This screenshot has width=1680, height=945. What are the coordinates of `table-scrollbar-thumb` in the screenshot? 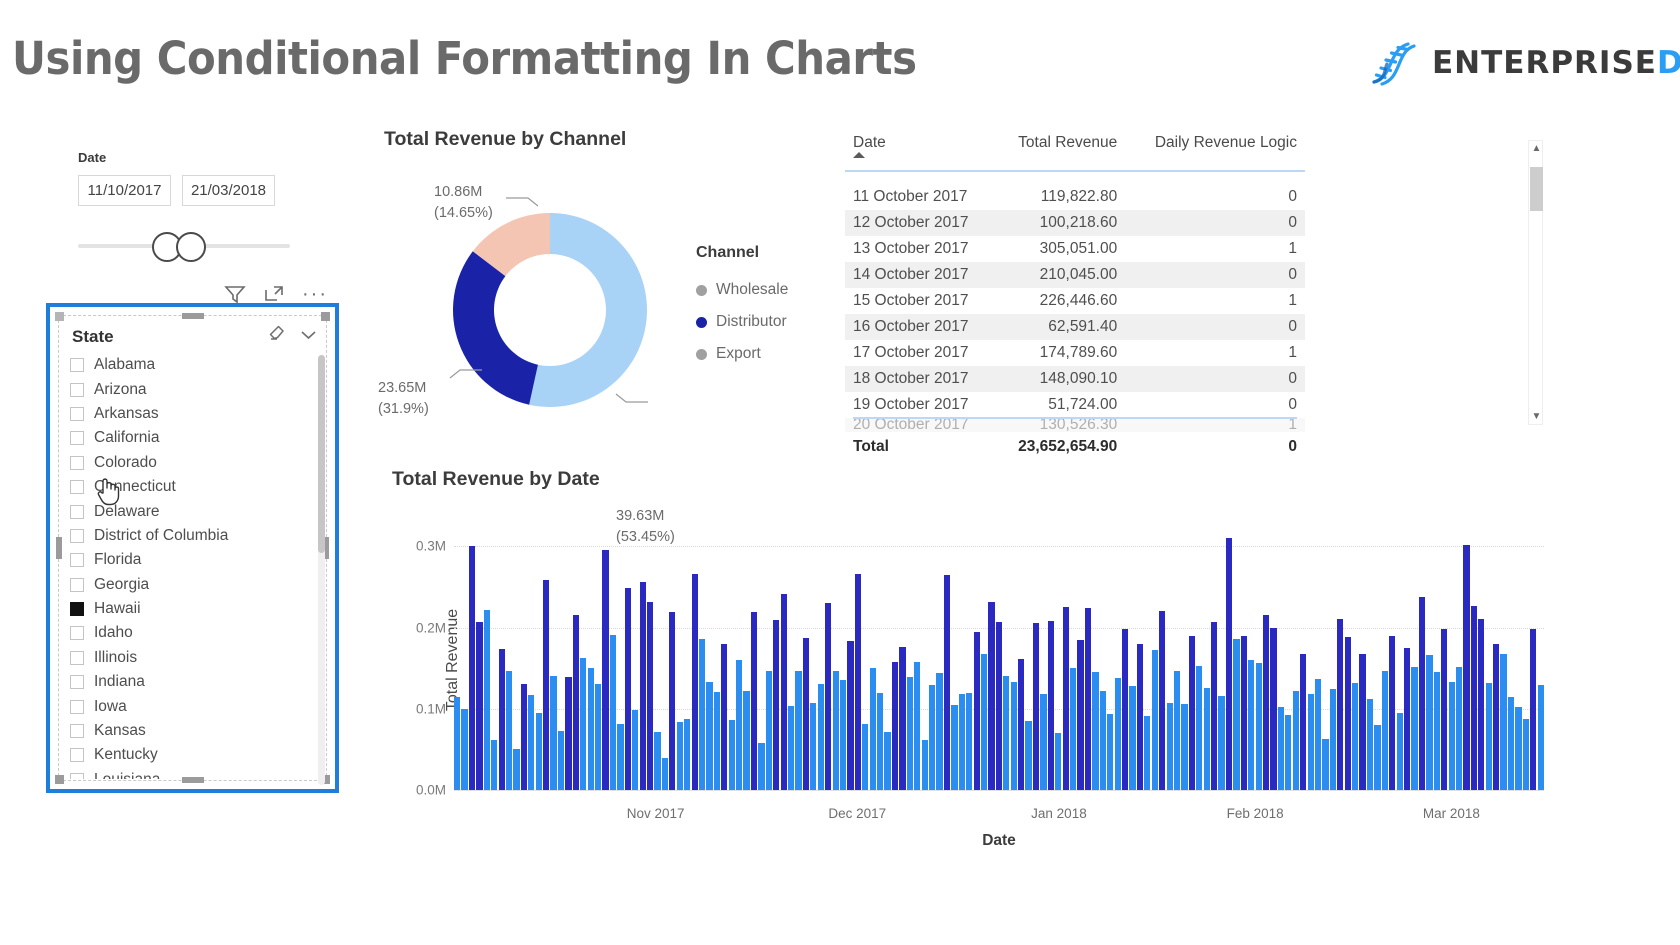 It's located at (1536, 189).